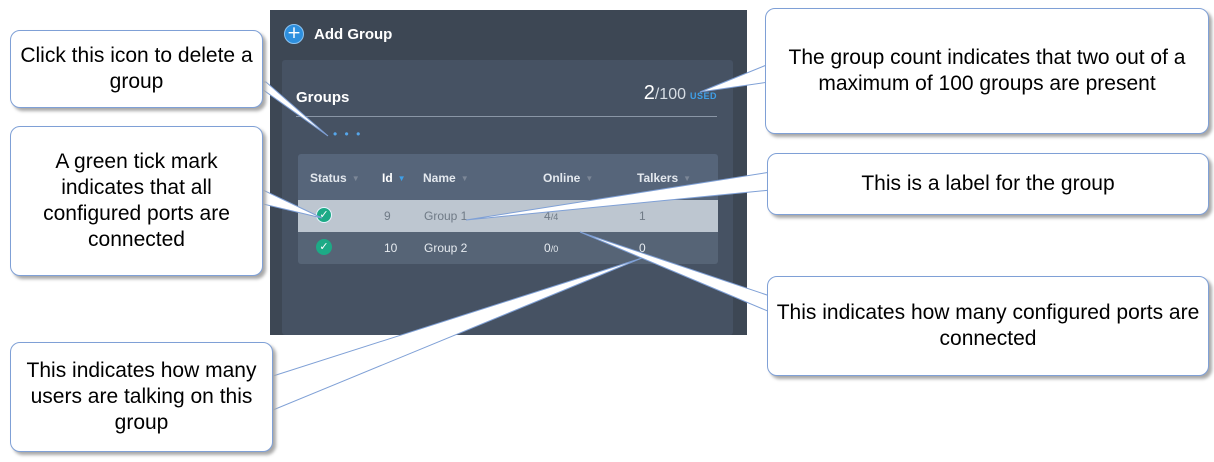 This screenshot has width=1214, height=462. What do you see at coordinates (642, 216) in the screenshot?
I see `row-talkers: 1` at bounding box center [642, 216].